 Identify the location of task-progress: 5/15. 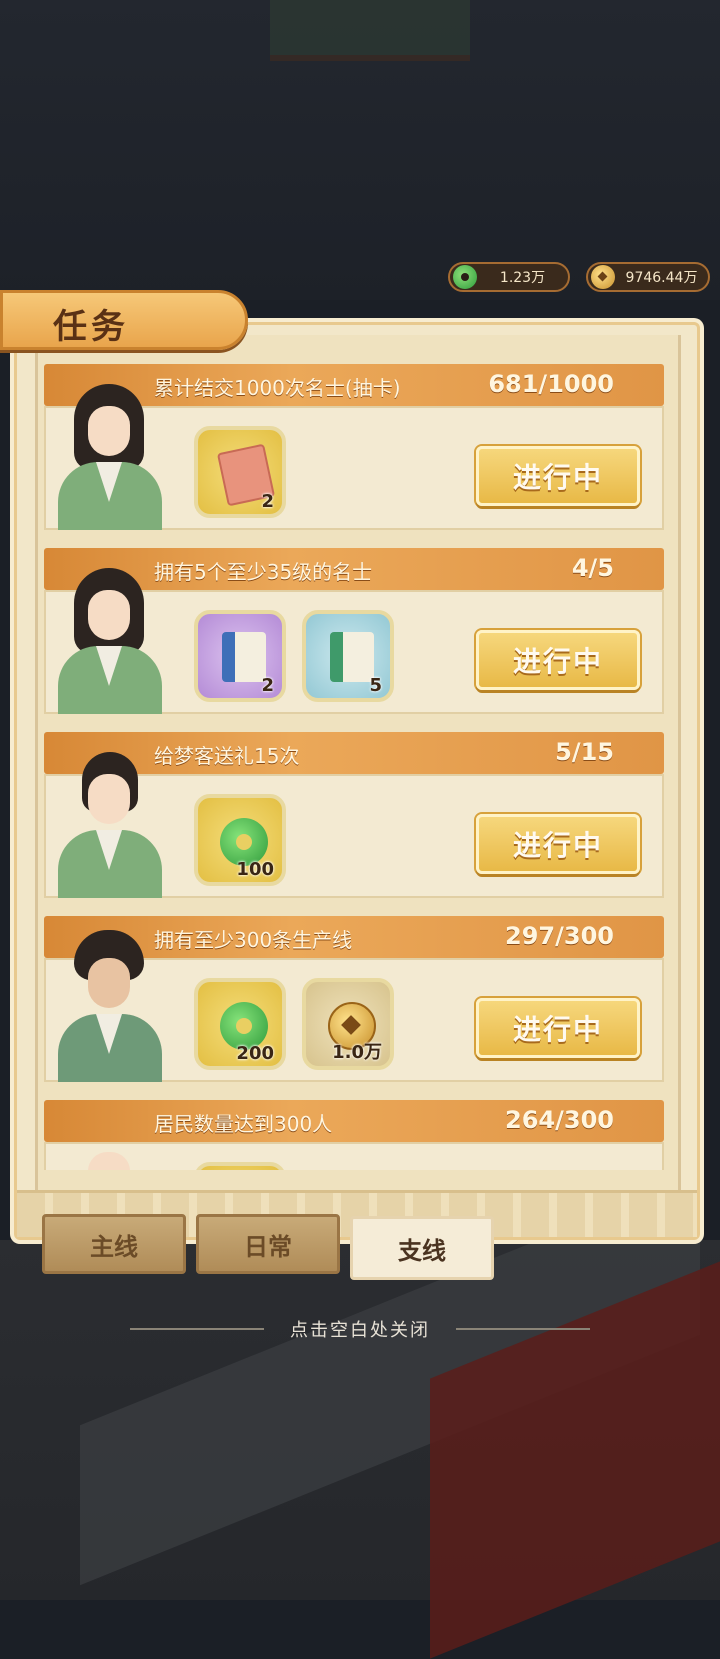
(584, 752).